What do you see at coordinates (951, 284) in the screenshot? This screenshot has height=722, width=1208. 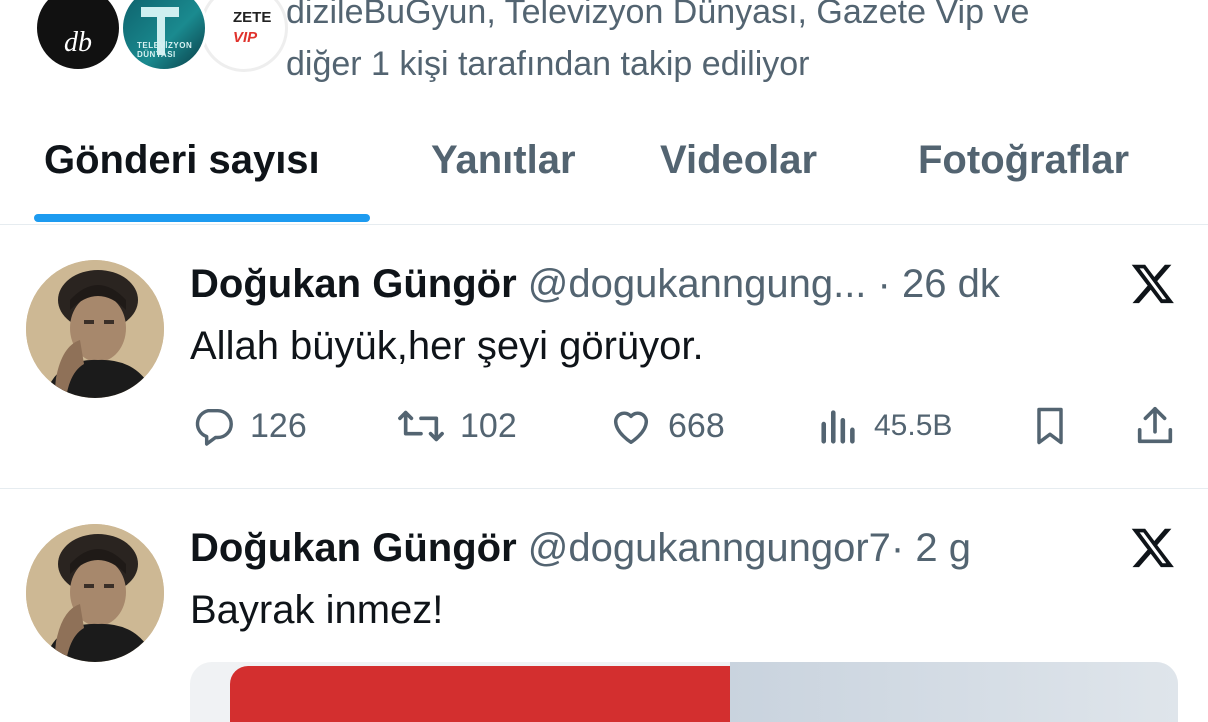 I see `tweet-time: 26 dk` at bounding box center [951, 284].